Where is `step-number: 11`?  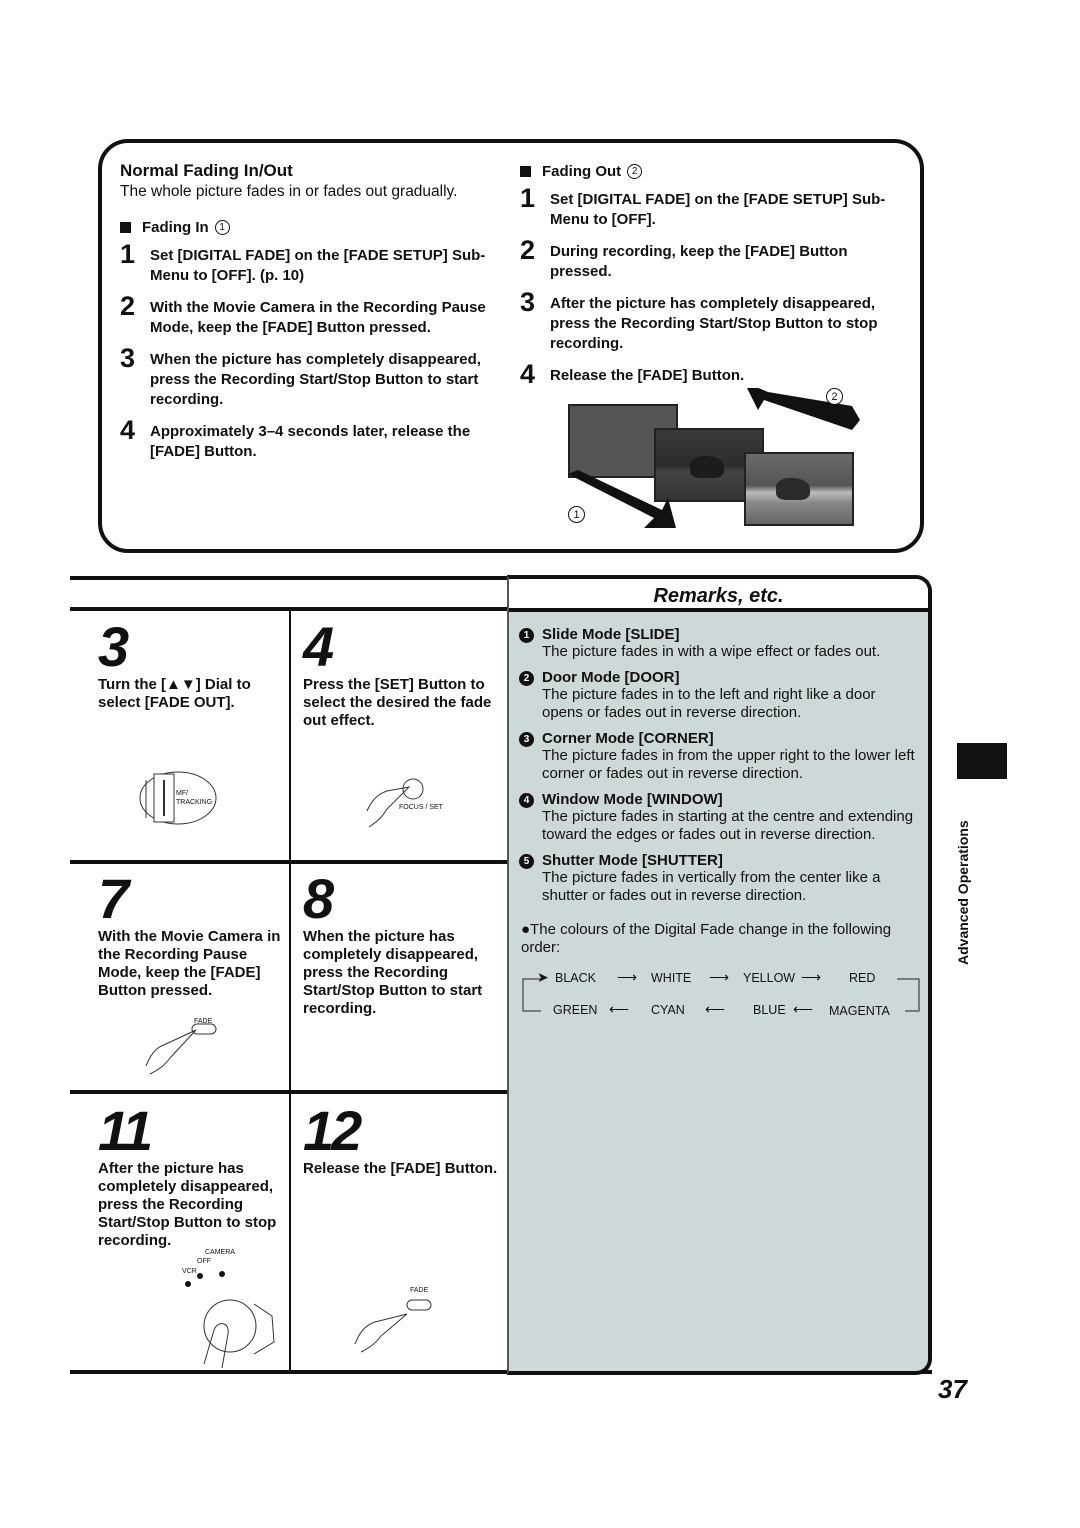 step-number: 11 is located at coordinates (125, 1130).